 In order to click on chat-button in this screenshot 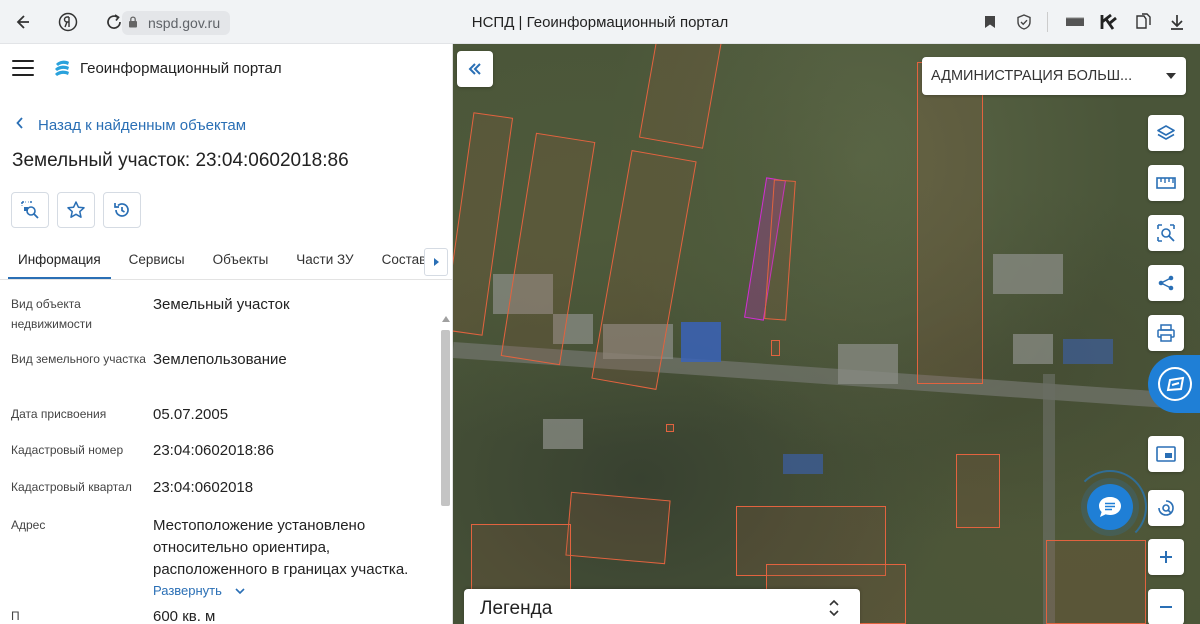, I will do `click(1110, 507)`.